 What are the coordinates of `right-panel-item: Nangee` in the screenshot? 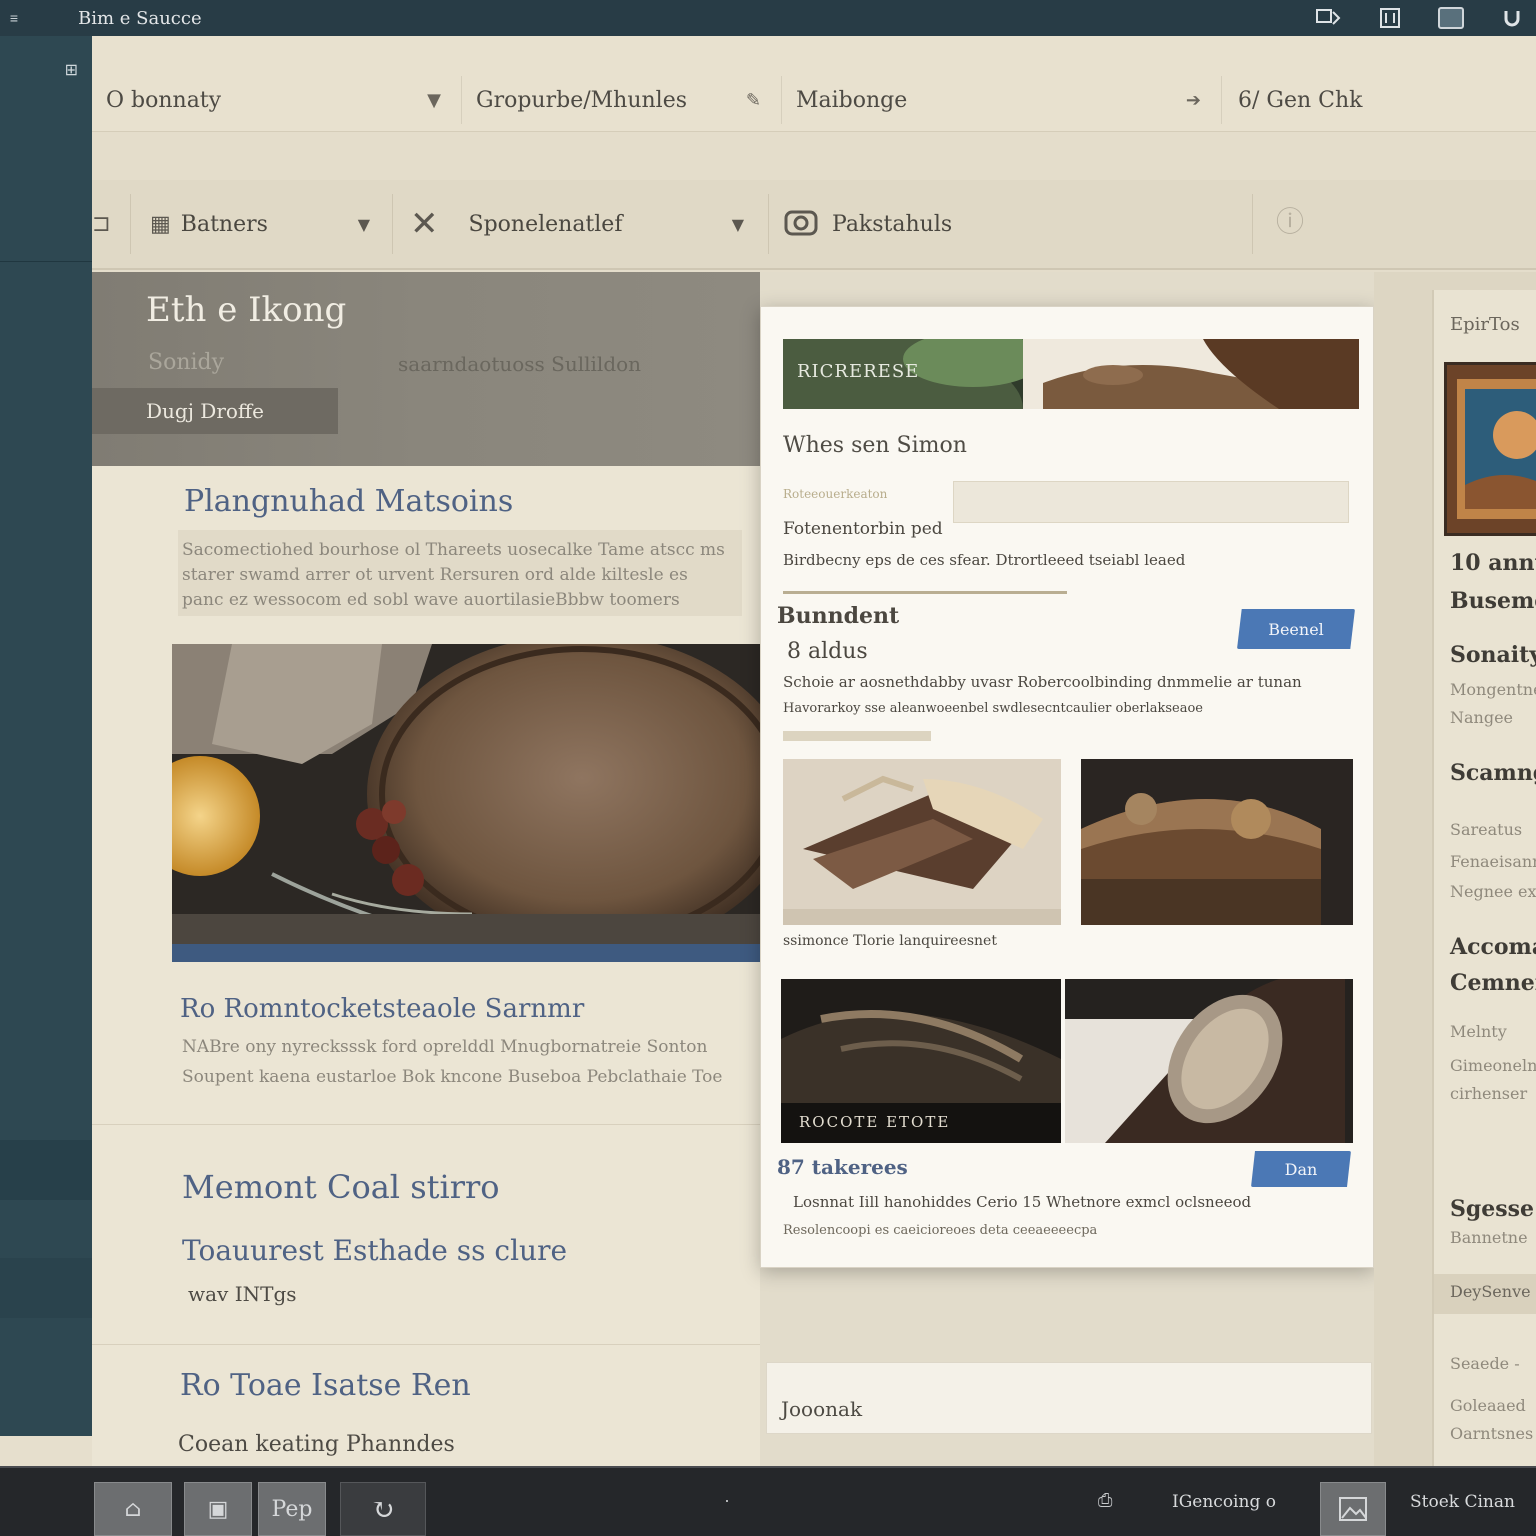 It's located at (1481, 717).